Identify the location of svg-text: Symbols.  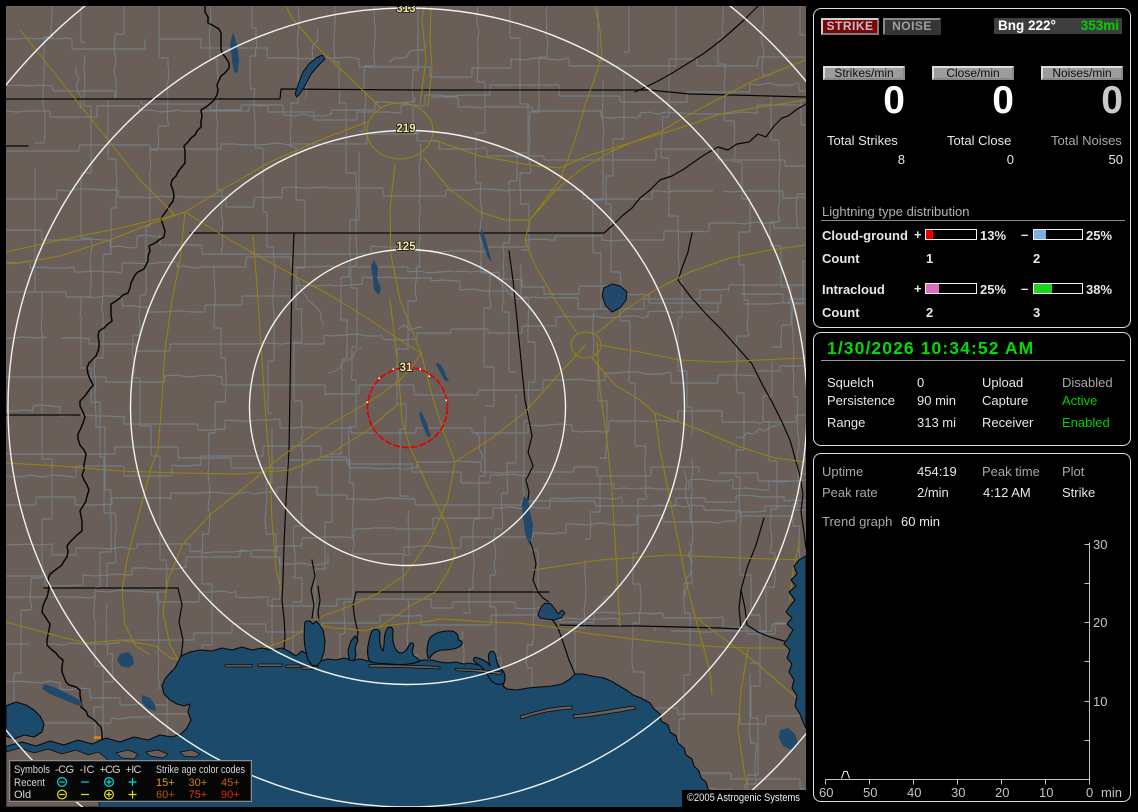
(32, 770).